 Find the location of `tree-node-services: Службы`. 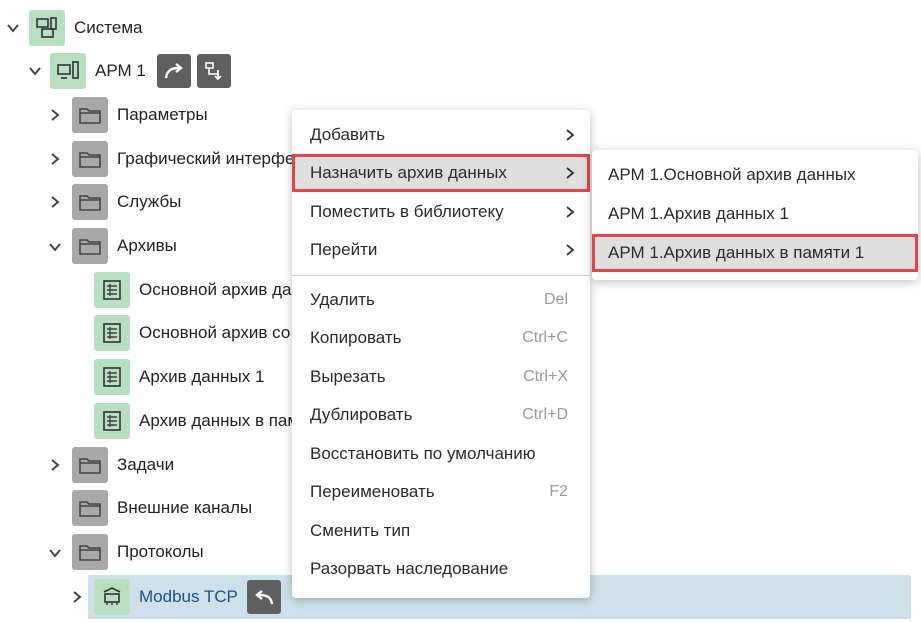

tree-node-services: Службы is located at coordinates (126, 202).